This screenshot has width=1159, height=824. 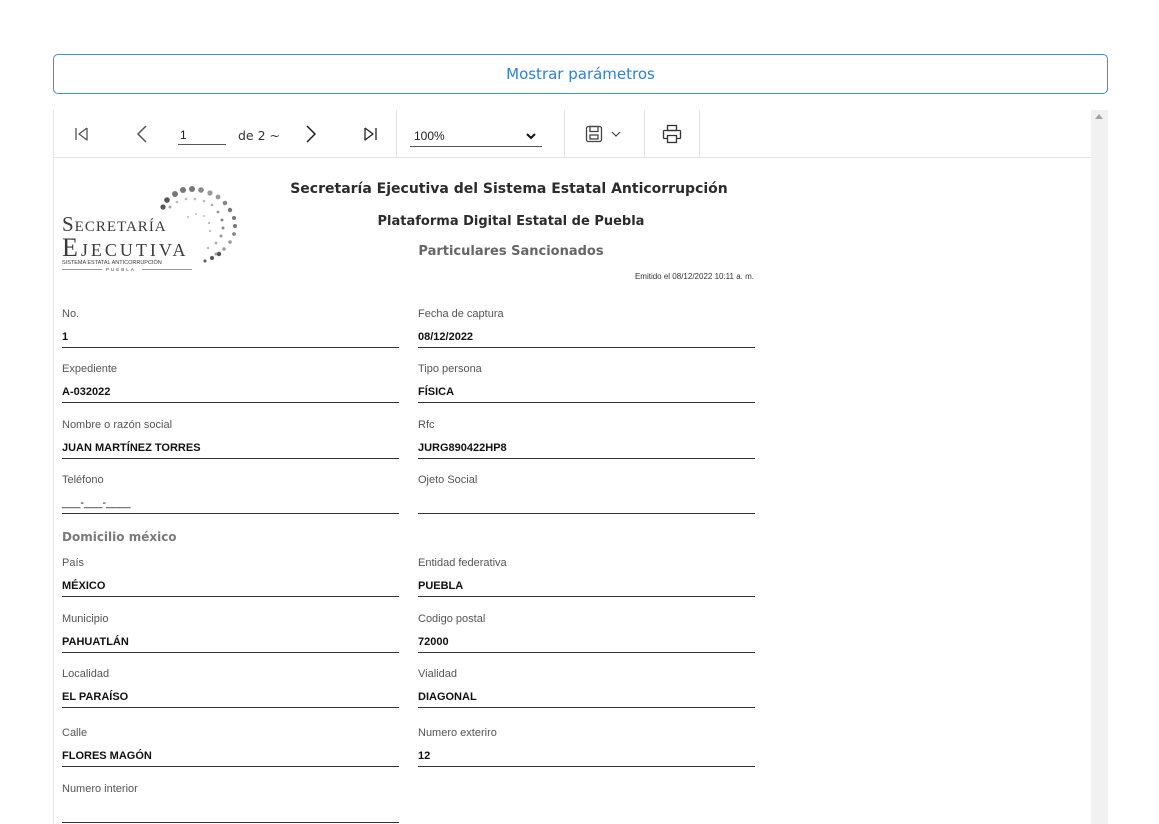 What do you see at coordinates (107, 756) in the screenshot?
I see `field-value: FLORES MAGÓN` at bounding box center [107, 756].